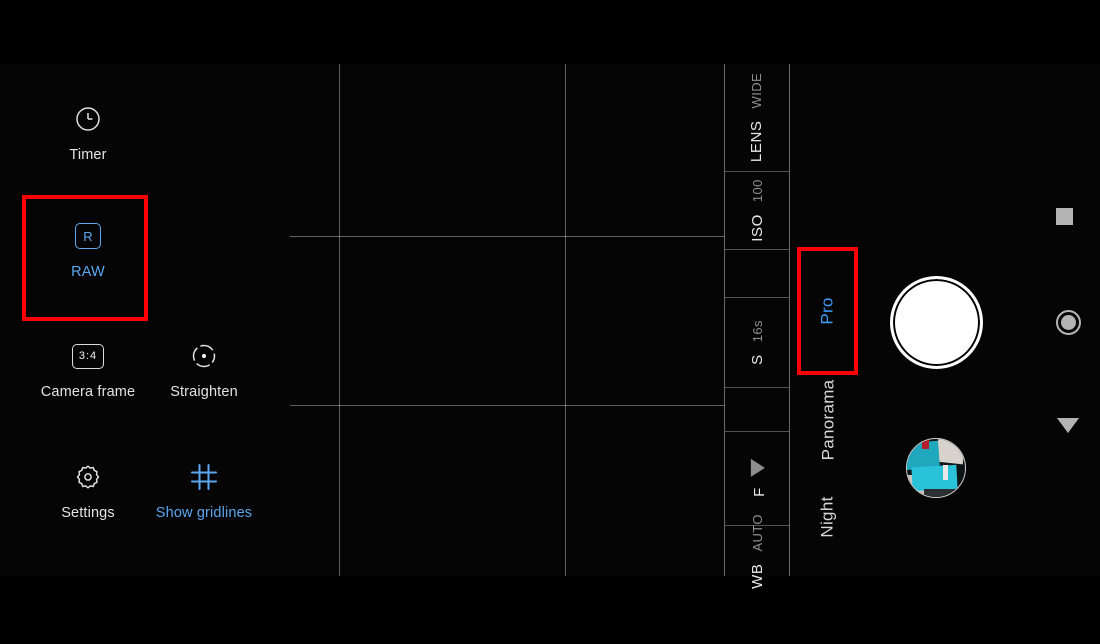 The height and width of the screenshot is (644, 1100). Describe the element at coordinates (757, 467) in the screenshot. I see `aperture-icon` at that location.